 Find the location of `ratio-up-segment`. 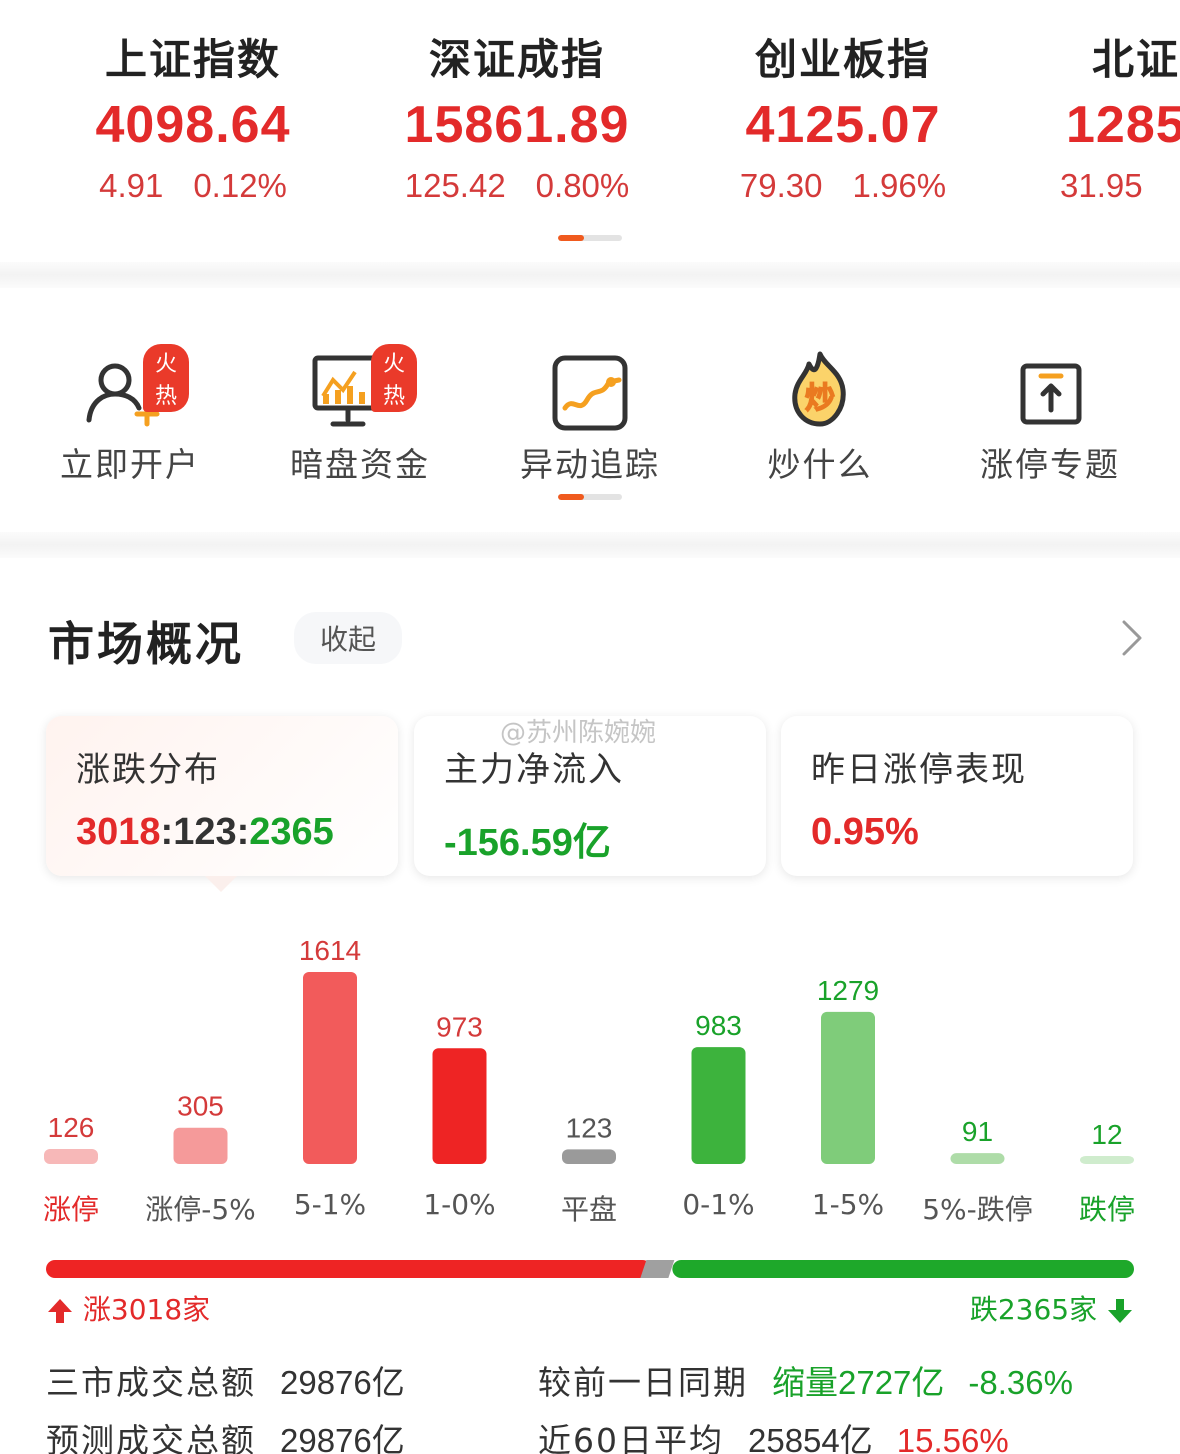

ratio-up-segment is located at coordinates (349, 1269).